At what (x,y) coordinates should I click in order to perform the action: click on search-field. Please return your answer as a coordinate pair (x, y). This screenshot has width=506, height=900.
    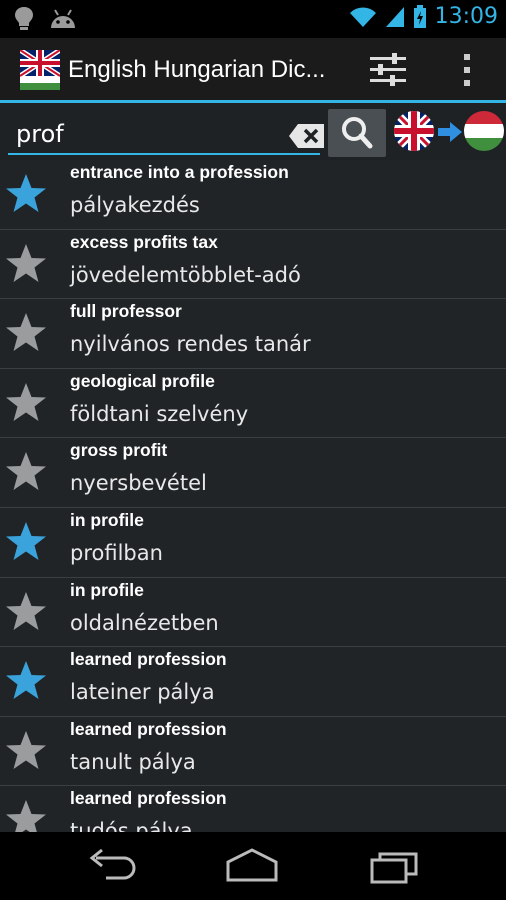
    Looking at the image, I should click on (166, 133).